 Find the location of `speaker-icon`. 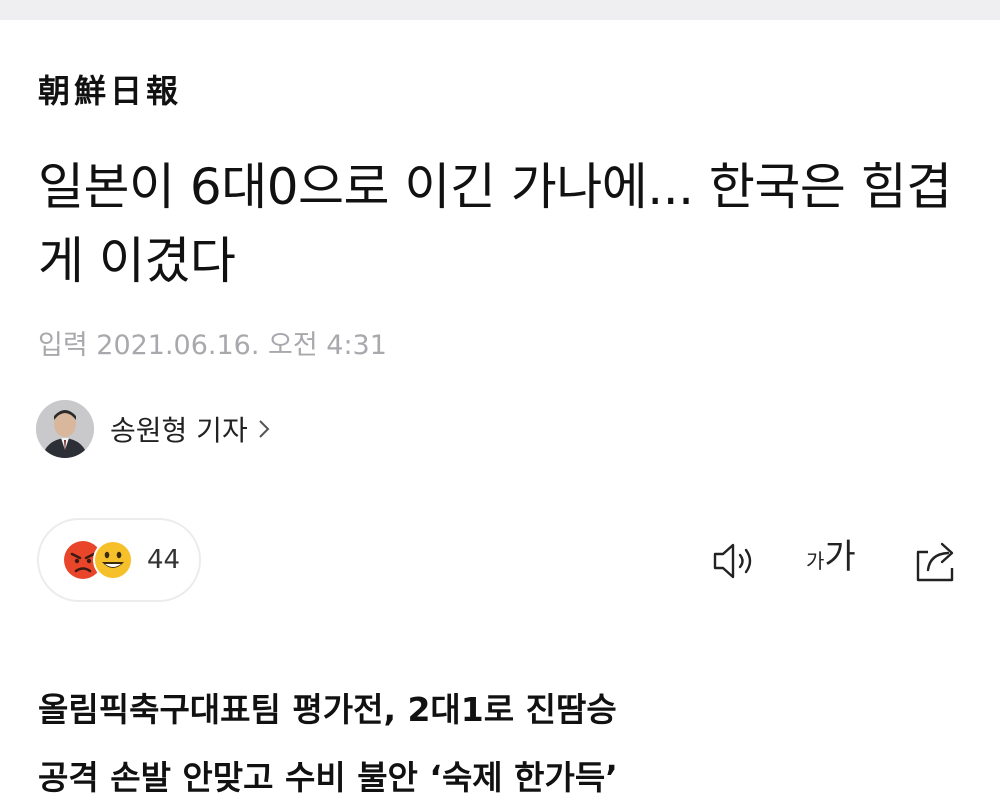

speaker-icon is located at coordinates (735, 561).